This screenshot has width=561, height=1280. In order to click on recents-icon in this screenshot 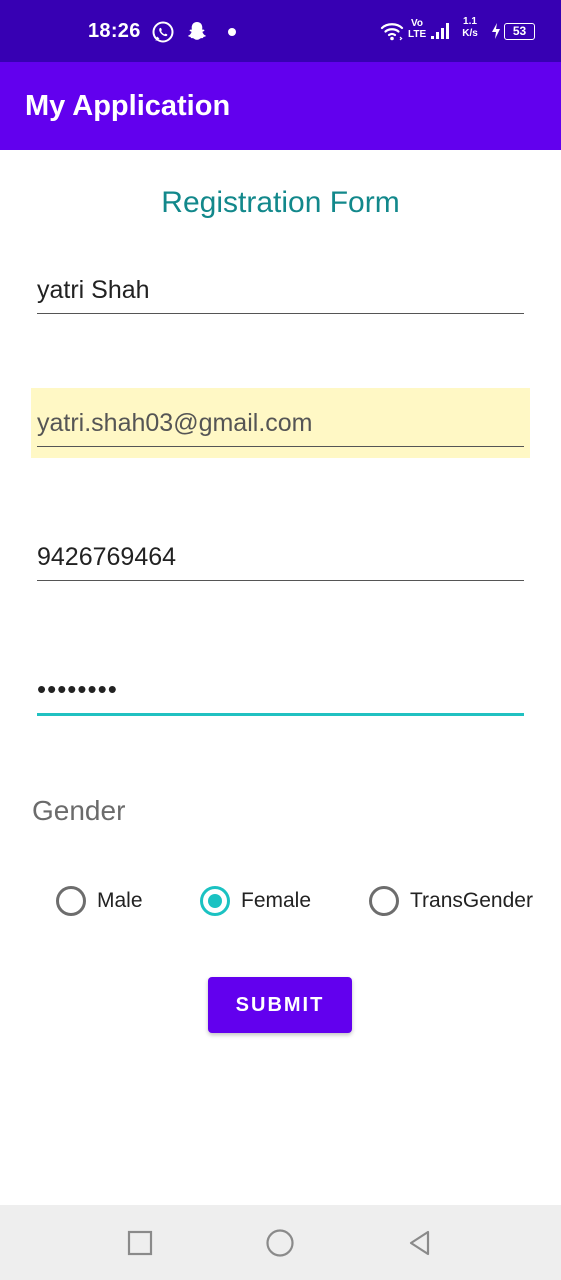, I will do `click(140, 1242)`.